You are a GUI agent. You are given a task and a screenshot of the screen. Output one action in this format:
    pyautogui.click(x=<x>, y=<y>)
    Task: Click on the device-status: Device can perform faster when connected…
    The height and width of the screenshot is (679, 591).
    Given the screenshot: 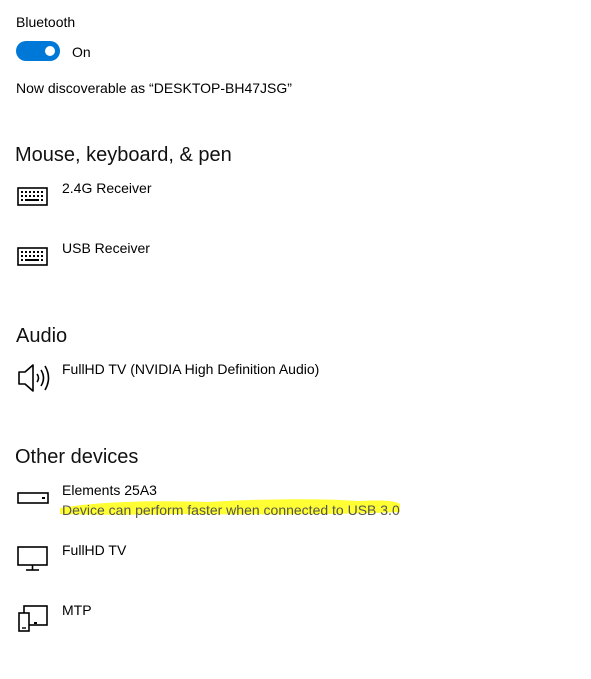 What is the action you would take?
    pyautogui.click(x=231, y=510)
    